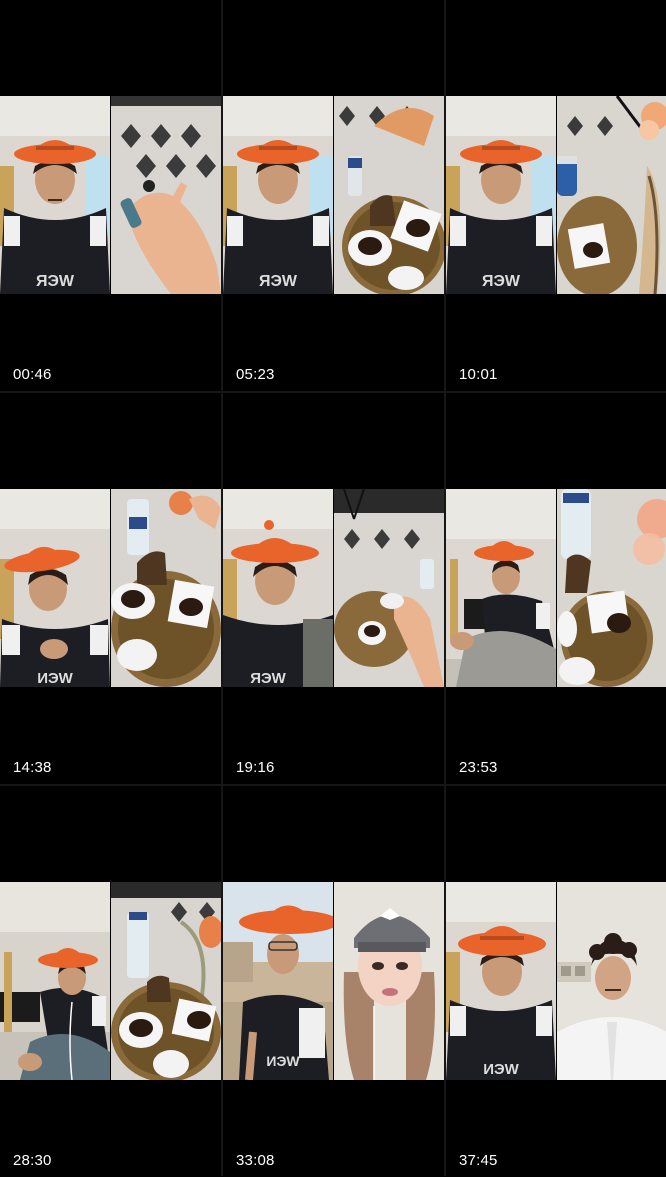 This screenshot has width=666, height=1177. What do you see at coordinates (55, 981) in the screenshot?
I see `thumb-left-person-room` at bounding box center [55, 981].